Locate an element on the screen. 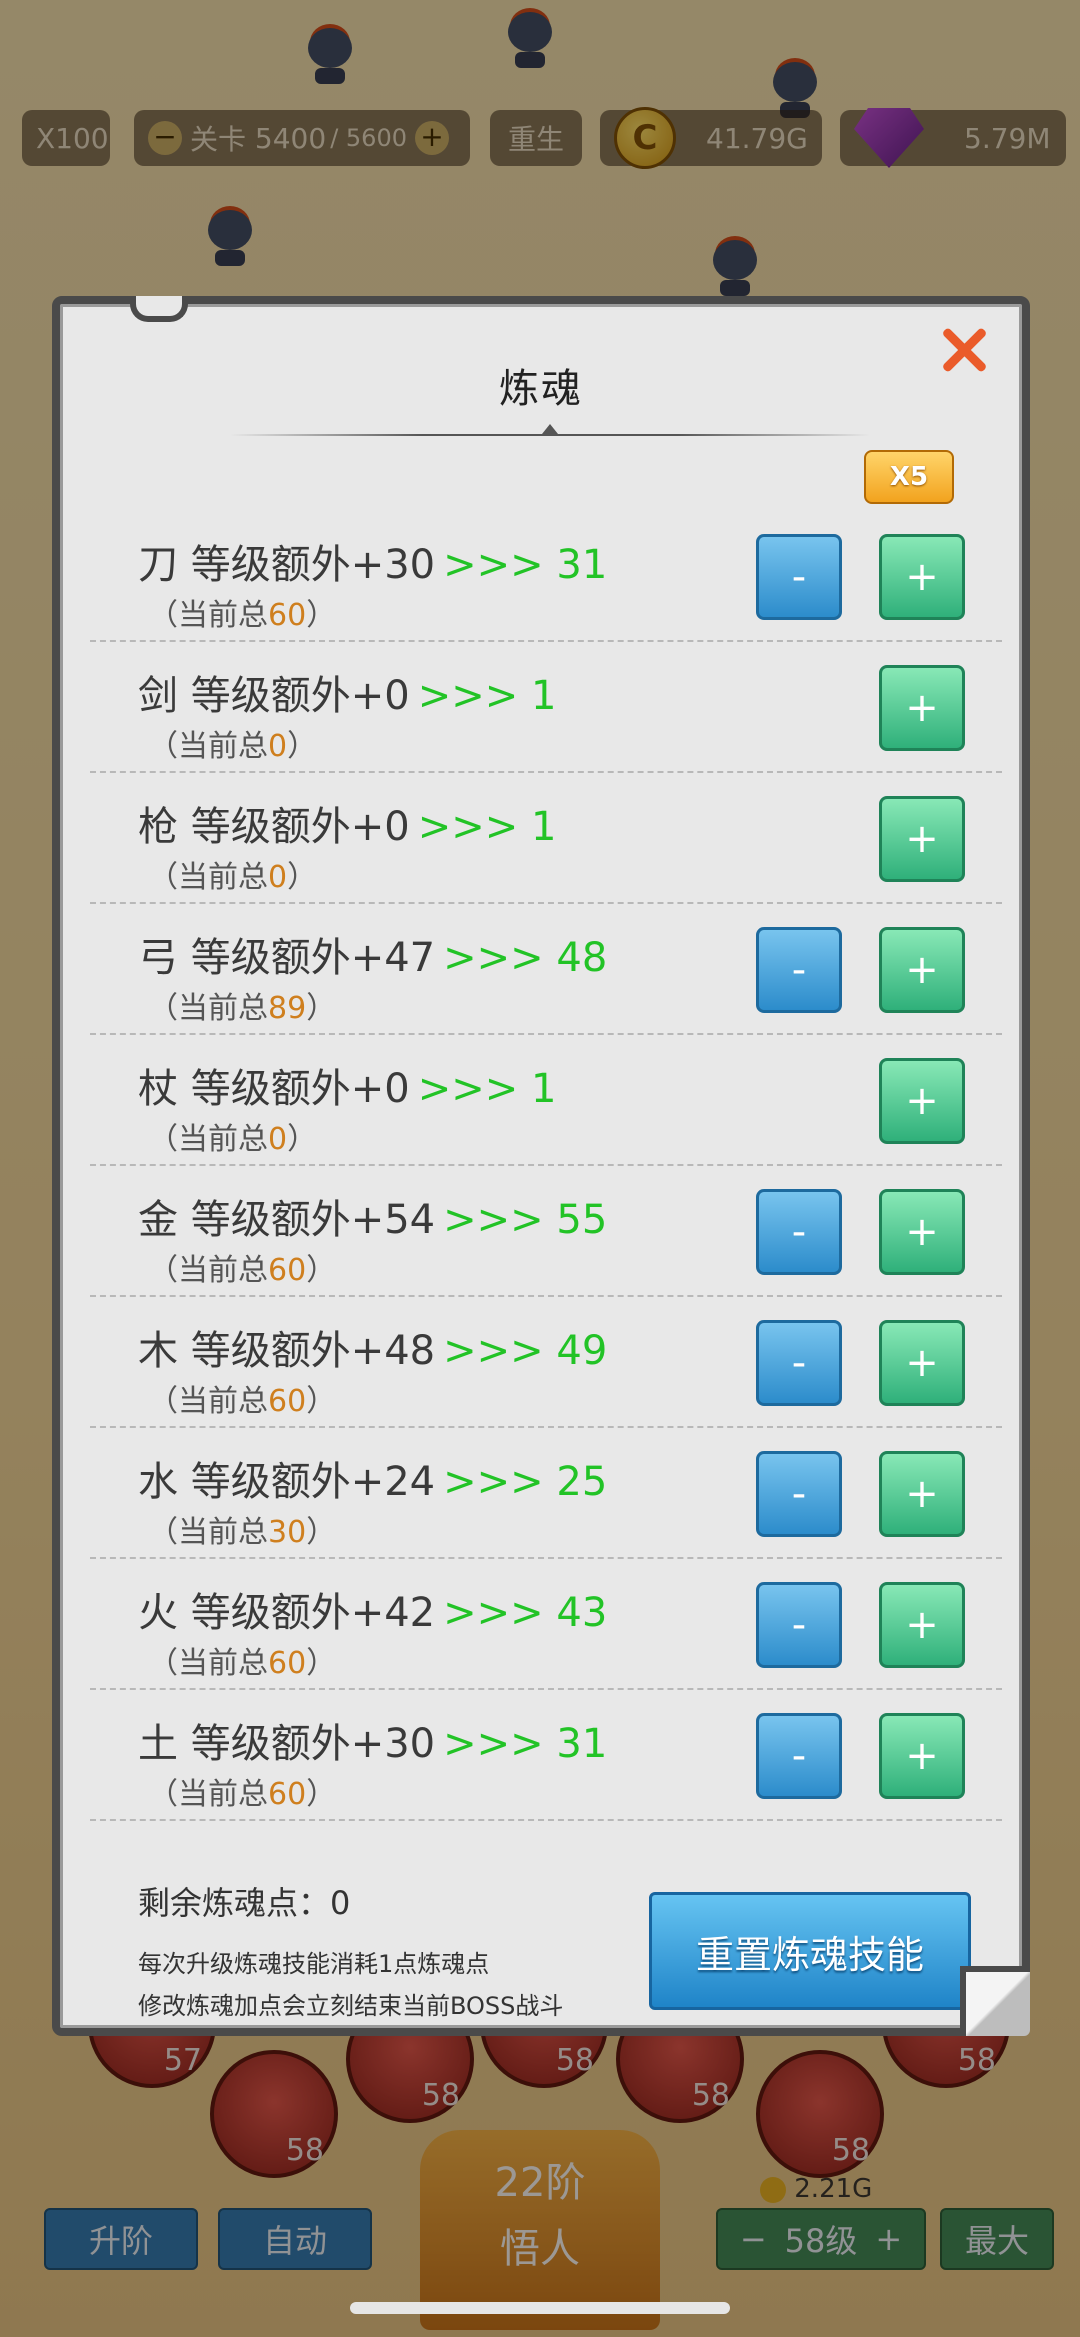 Image resolution: width=1080 pixels, height=2337 pixels. skill-bonus: 剑 等级额外+0 is located at coordinates (274, 696).